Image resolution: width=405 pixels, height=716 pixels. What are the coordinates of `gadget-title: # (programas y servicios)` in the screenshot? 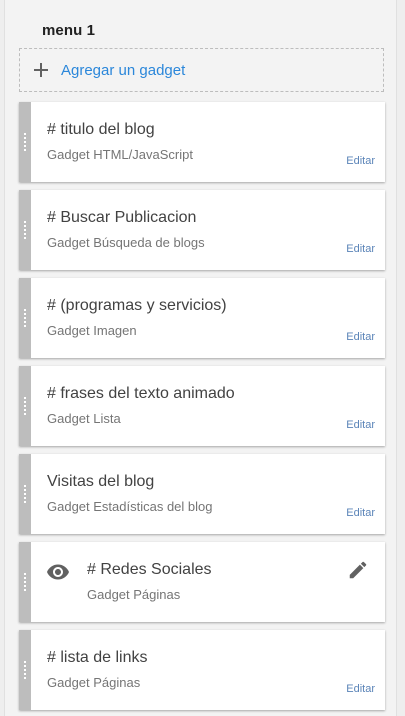 It's located at (137, 305).